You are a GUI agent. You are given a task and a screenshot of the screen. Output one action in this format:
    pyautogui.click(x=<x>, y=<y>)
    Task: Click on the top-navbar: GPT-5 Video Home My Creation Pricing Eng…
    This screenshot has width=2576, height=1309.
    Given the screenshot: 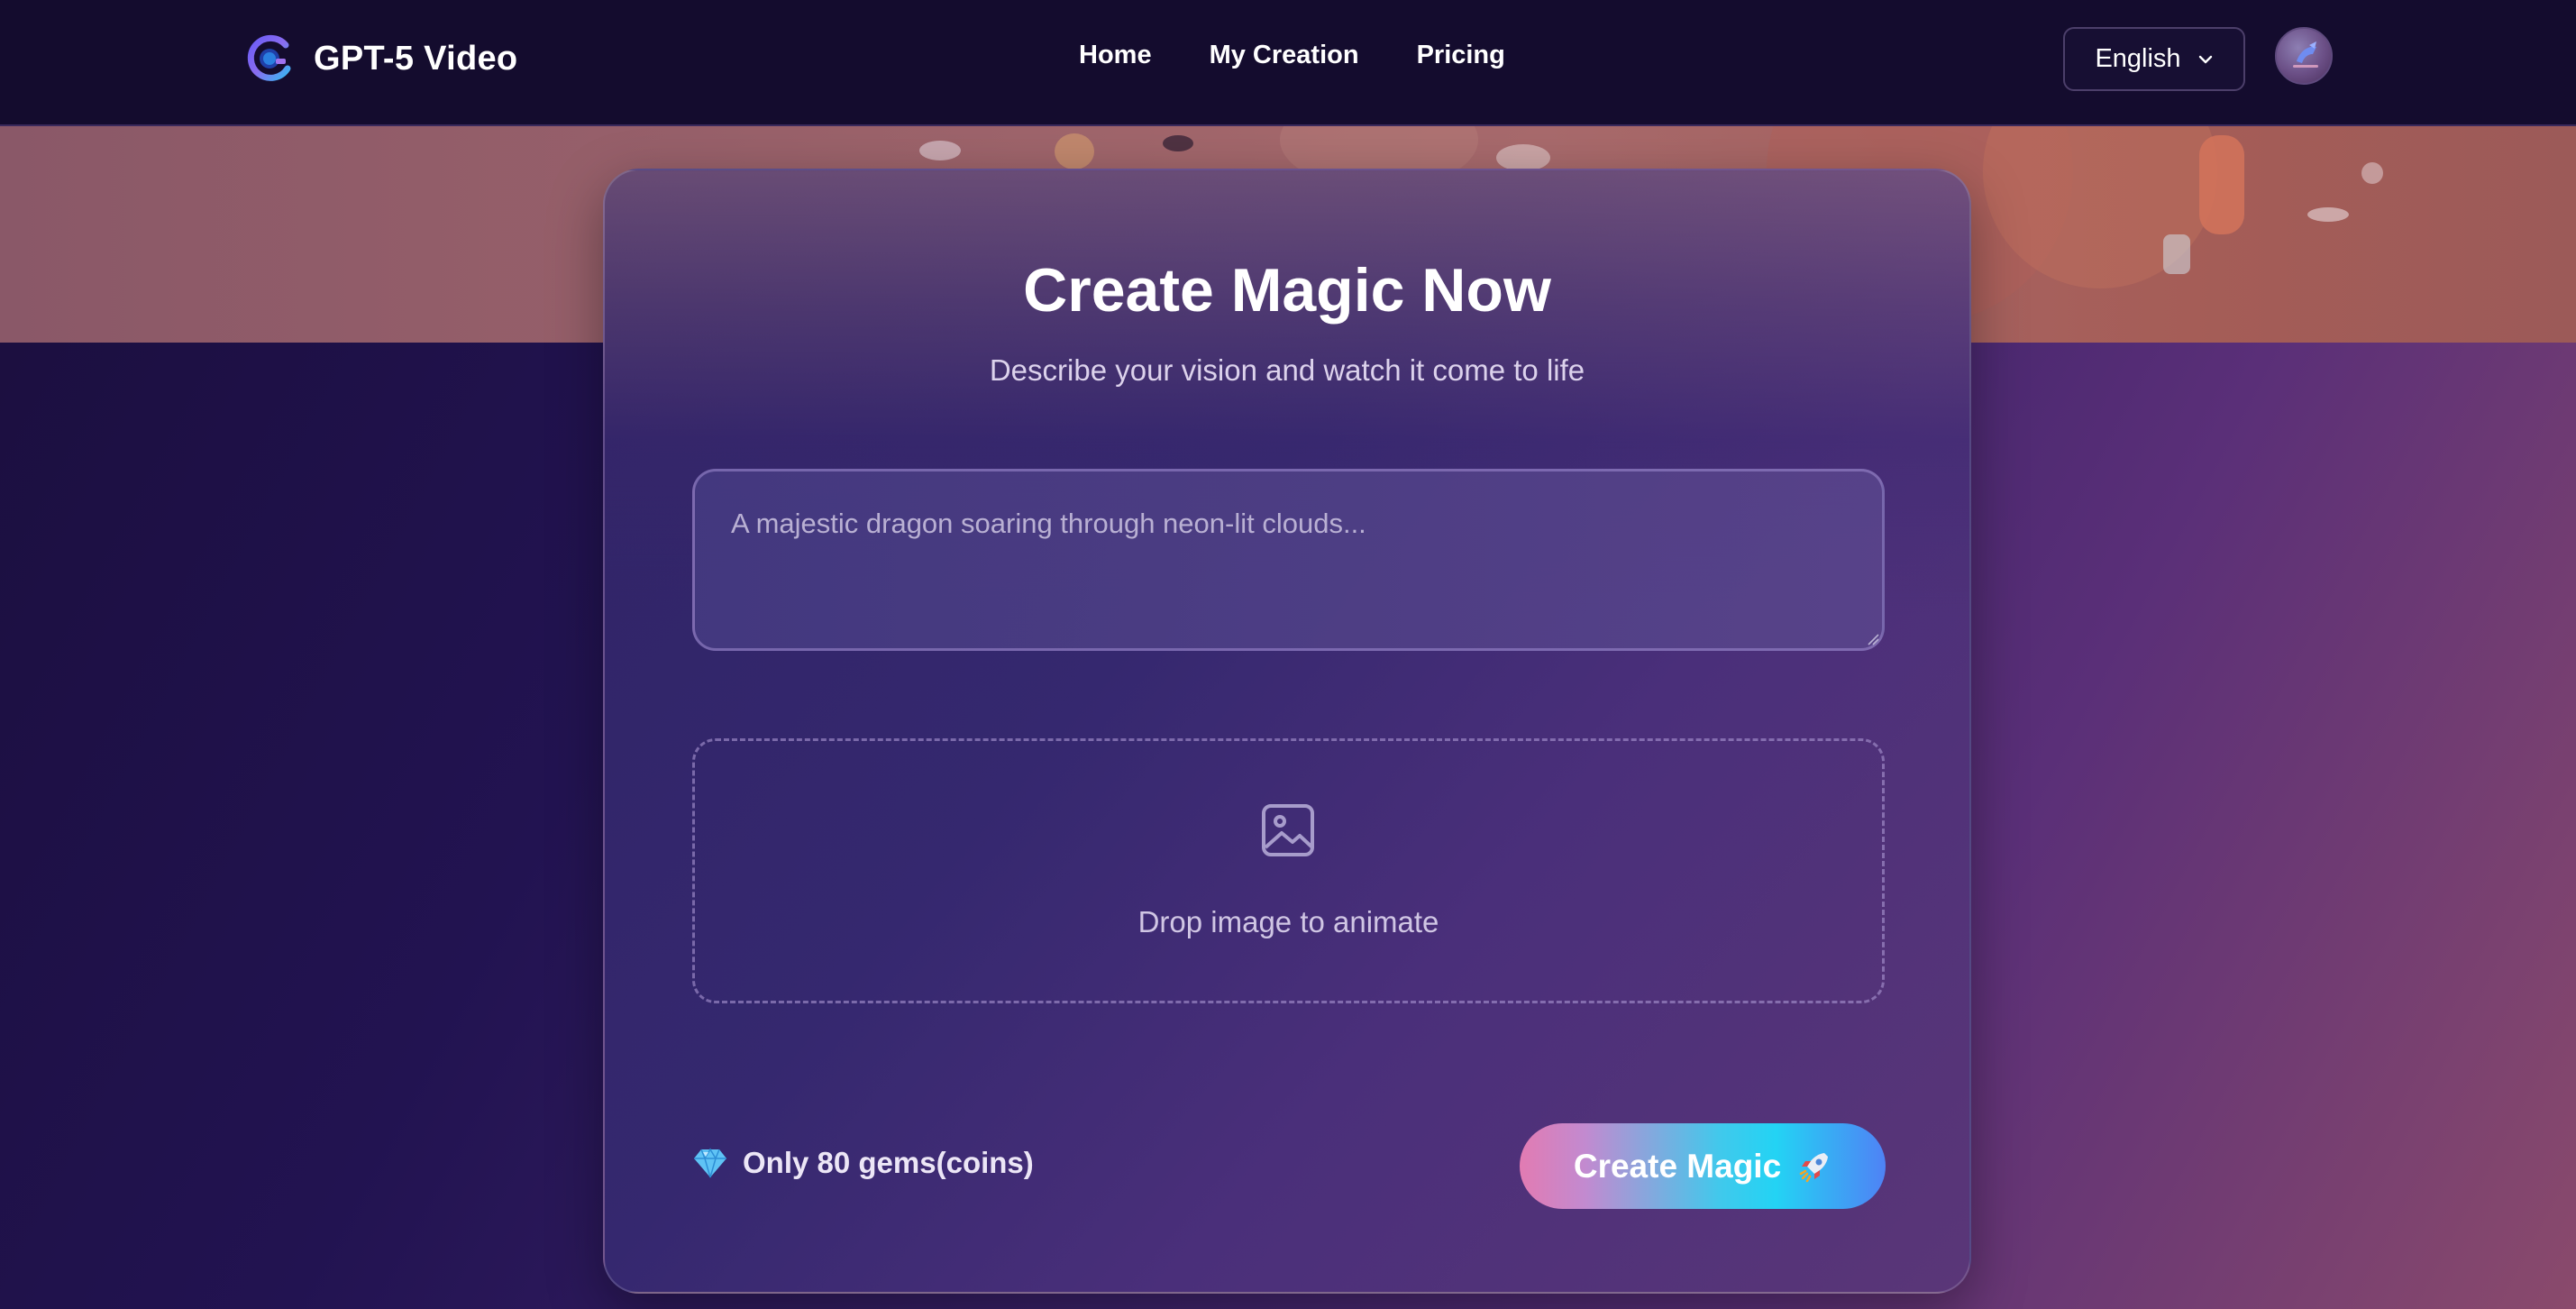 What is the action you would take?
    pyautogui.click(x=1288, y=63)
    